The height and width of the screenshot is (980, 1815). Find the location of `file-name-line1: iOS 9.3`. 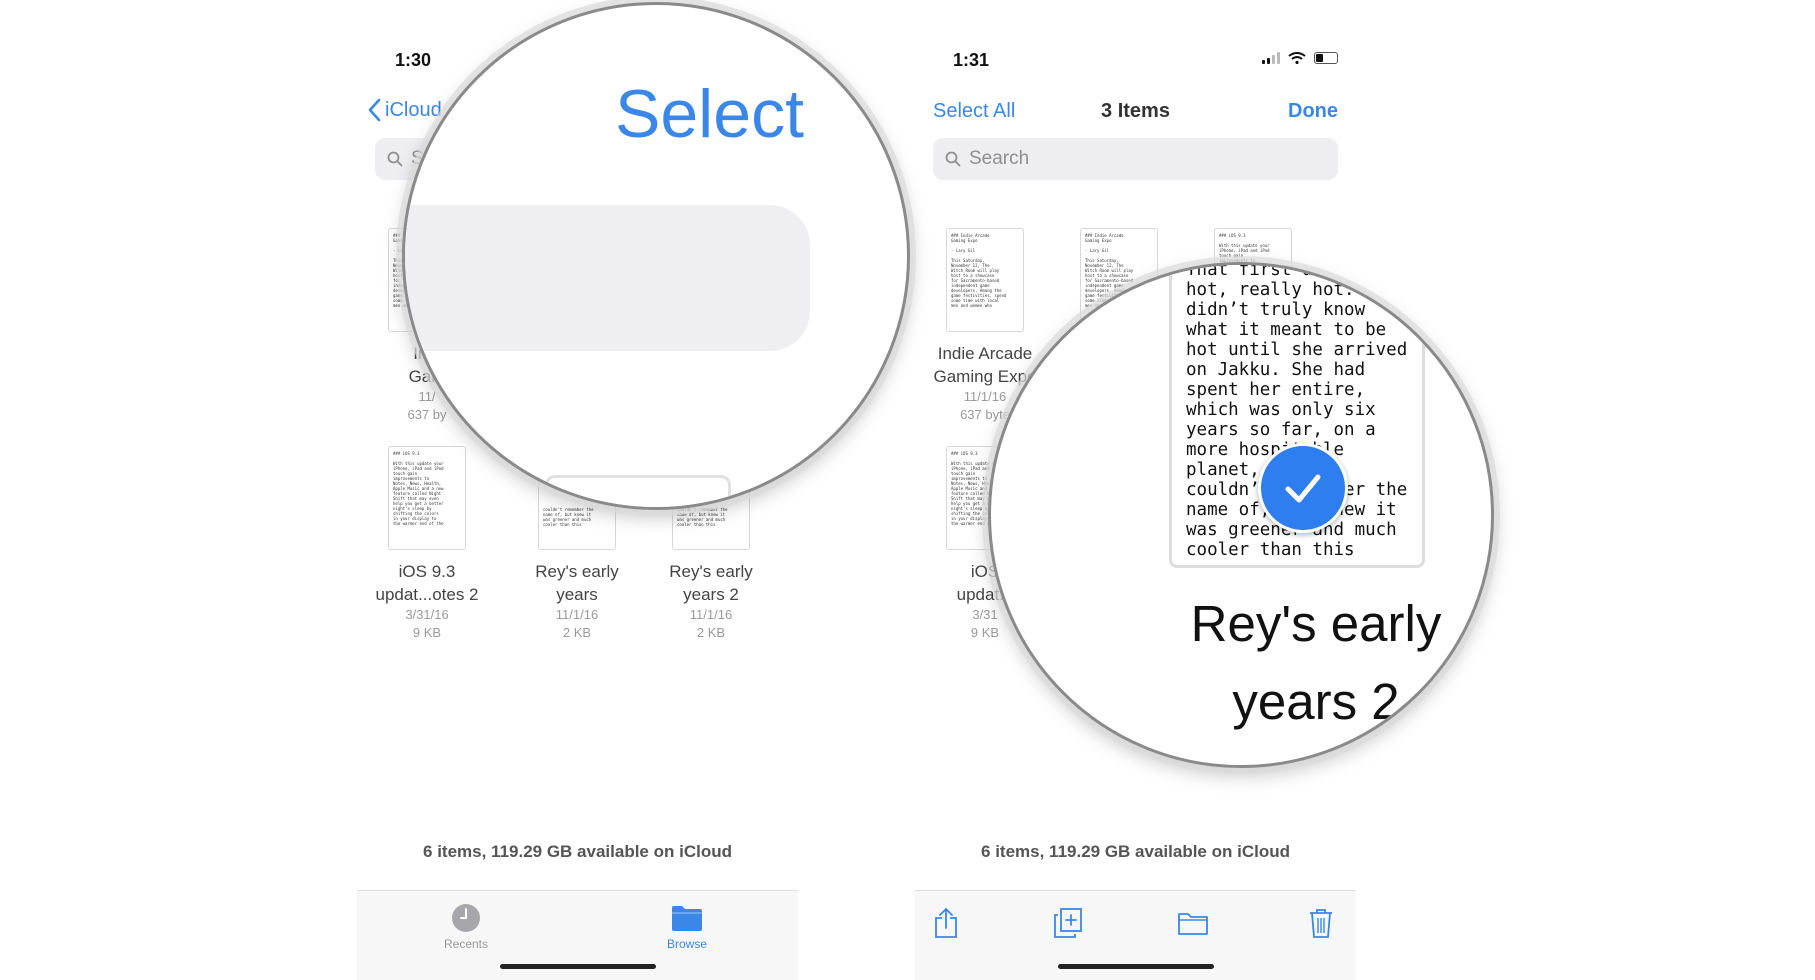

file-name-line1: iOS 9.3 is located at coordinates (427, 571).